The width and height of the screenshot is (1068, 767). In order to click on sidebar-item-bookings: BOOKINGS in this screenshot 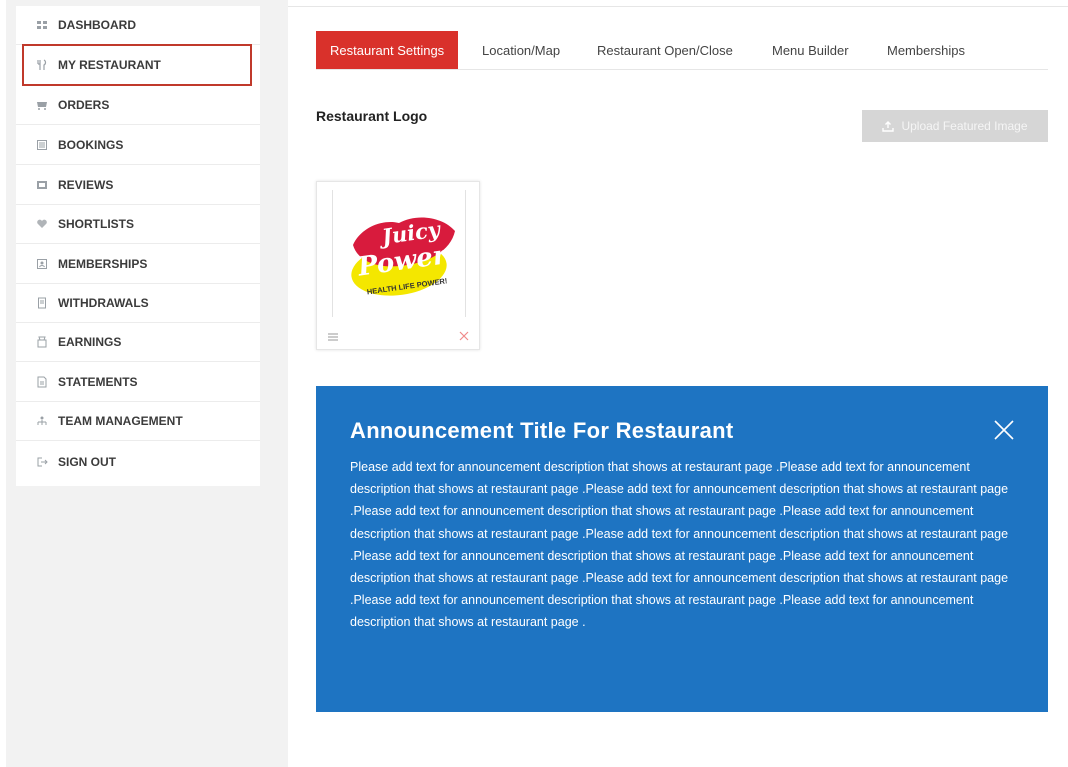, I will do `click(138, 145)`.